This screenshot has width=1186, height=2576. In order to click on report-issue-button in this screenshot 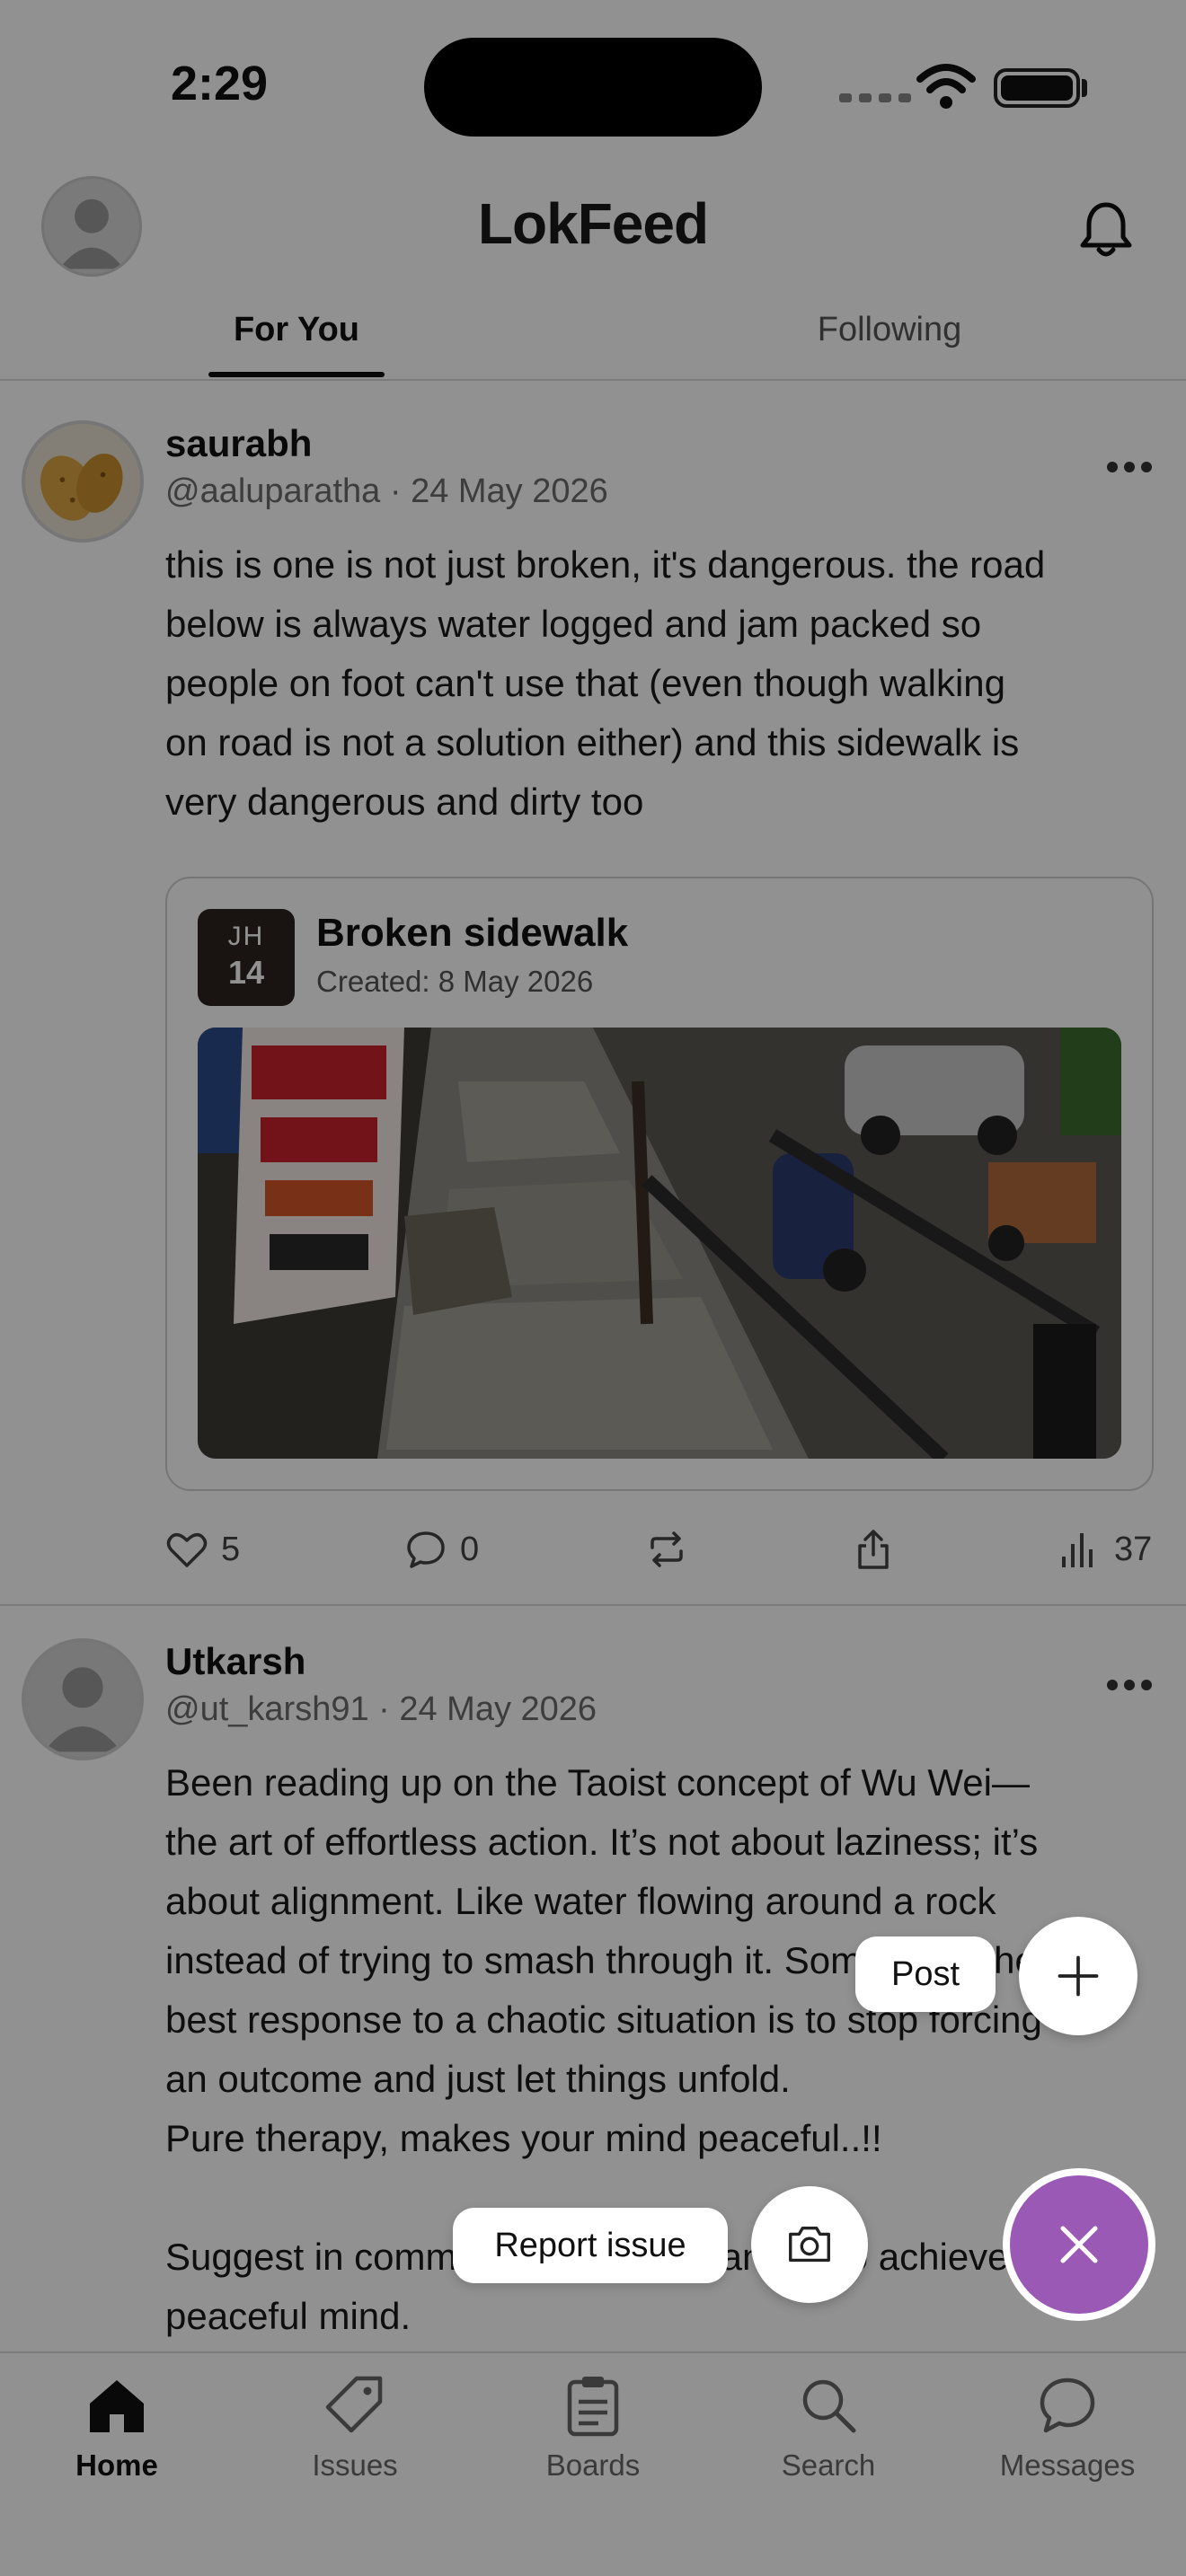, I will do `click(809, 2244)`.